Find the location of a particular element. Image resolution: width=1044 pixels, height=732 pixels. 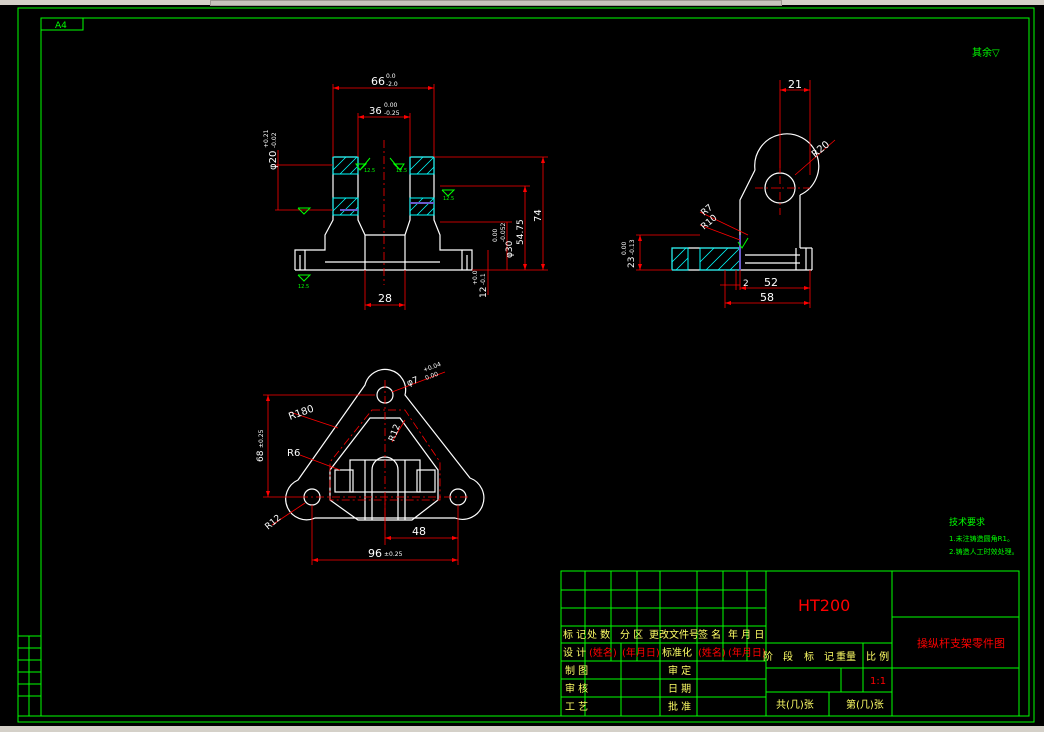

roughness-1: 12.5 is located at coordinates (369, 171).